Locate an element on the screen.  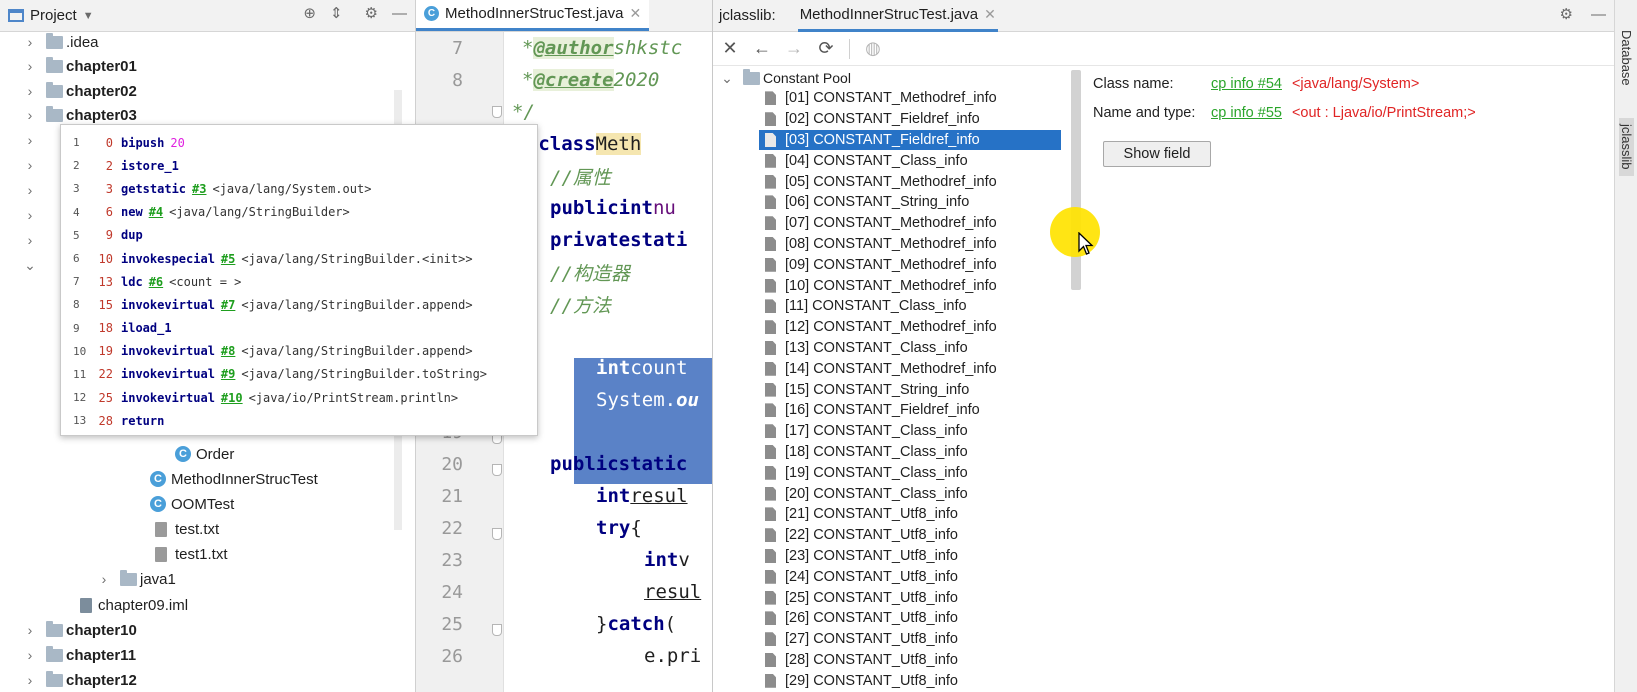
bytecode-cp-link: #9 is located at coordinates (228, 374).